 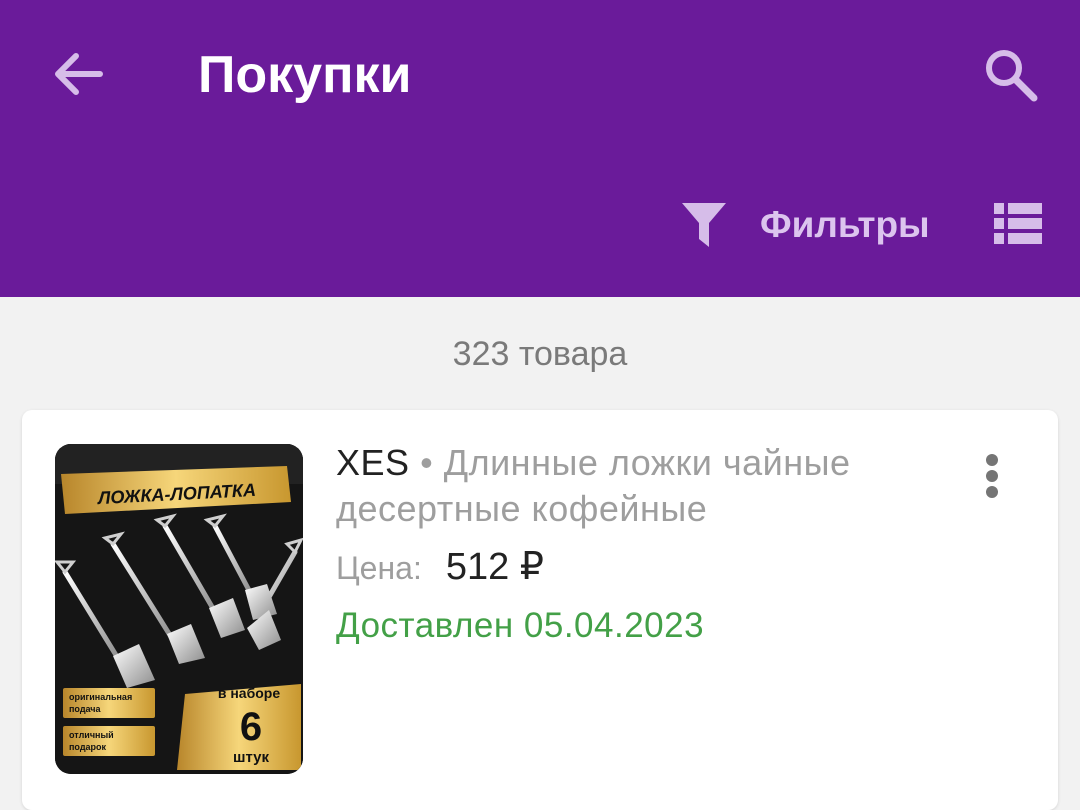 I want to click on back-button, so click(x=78, y=74).